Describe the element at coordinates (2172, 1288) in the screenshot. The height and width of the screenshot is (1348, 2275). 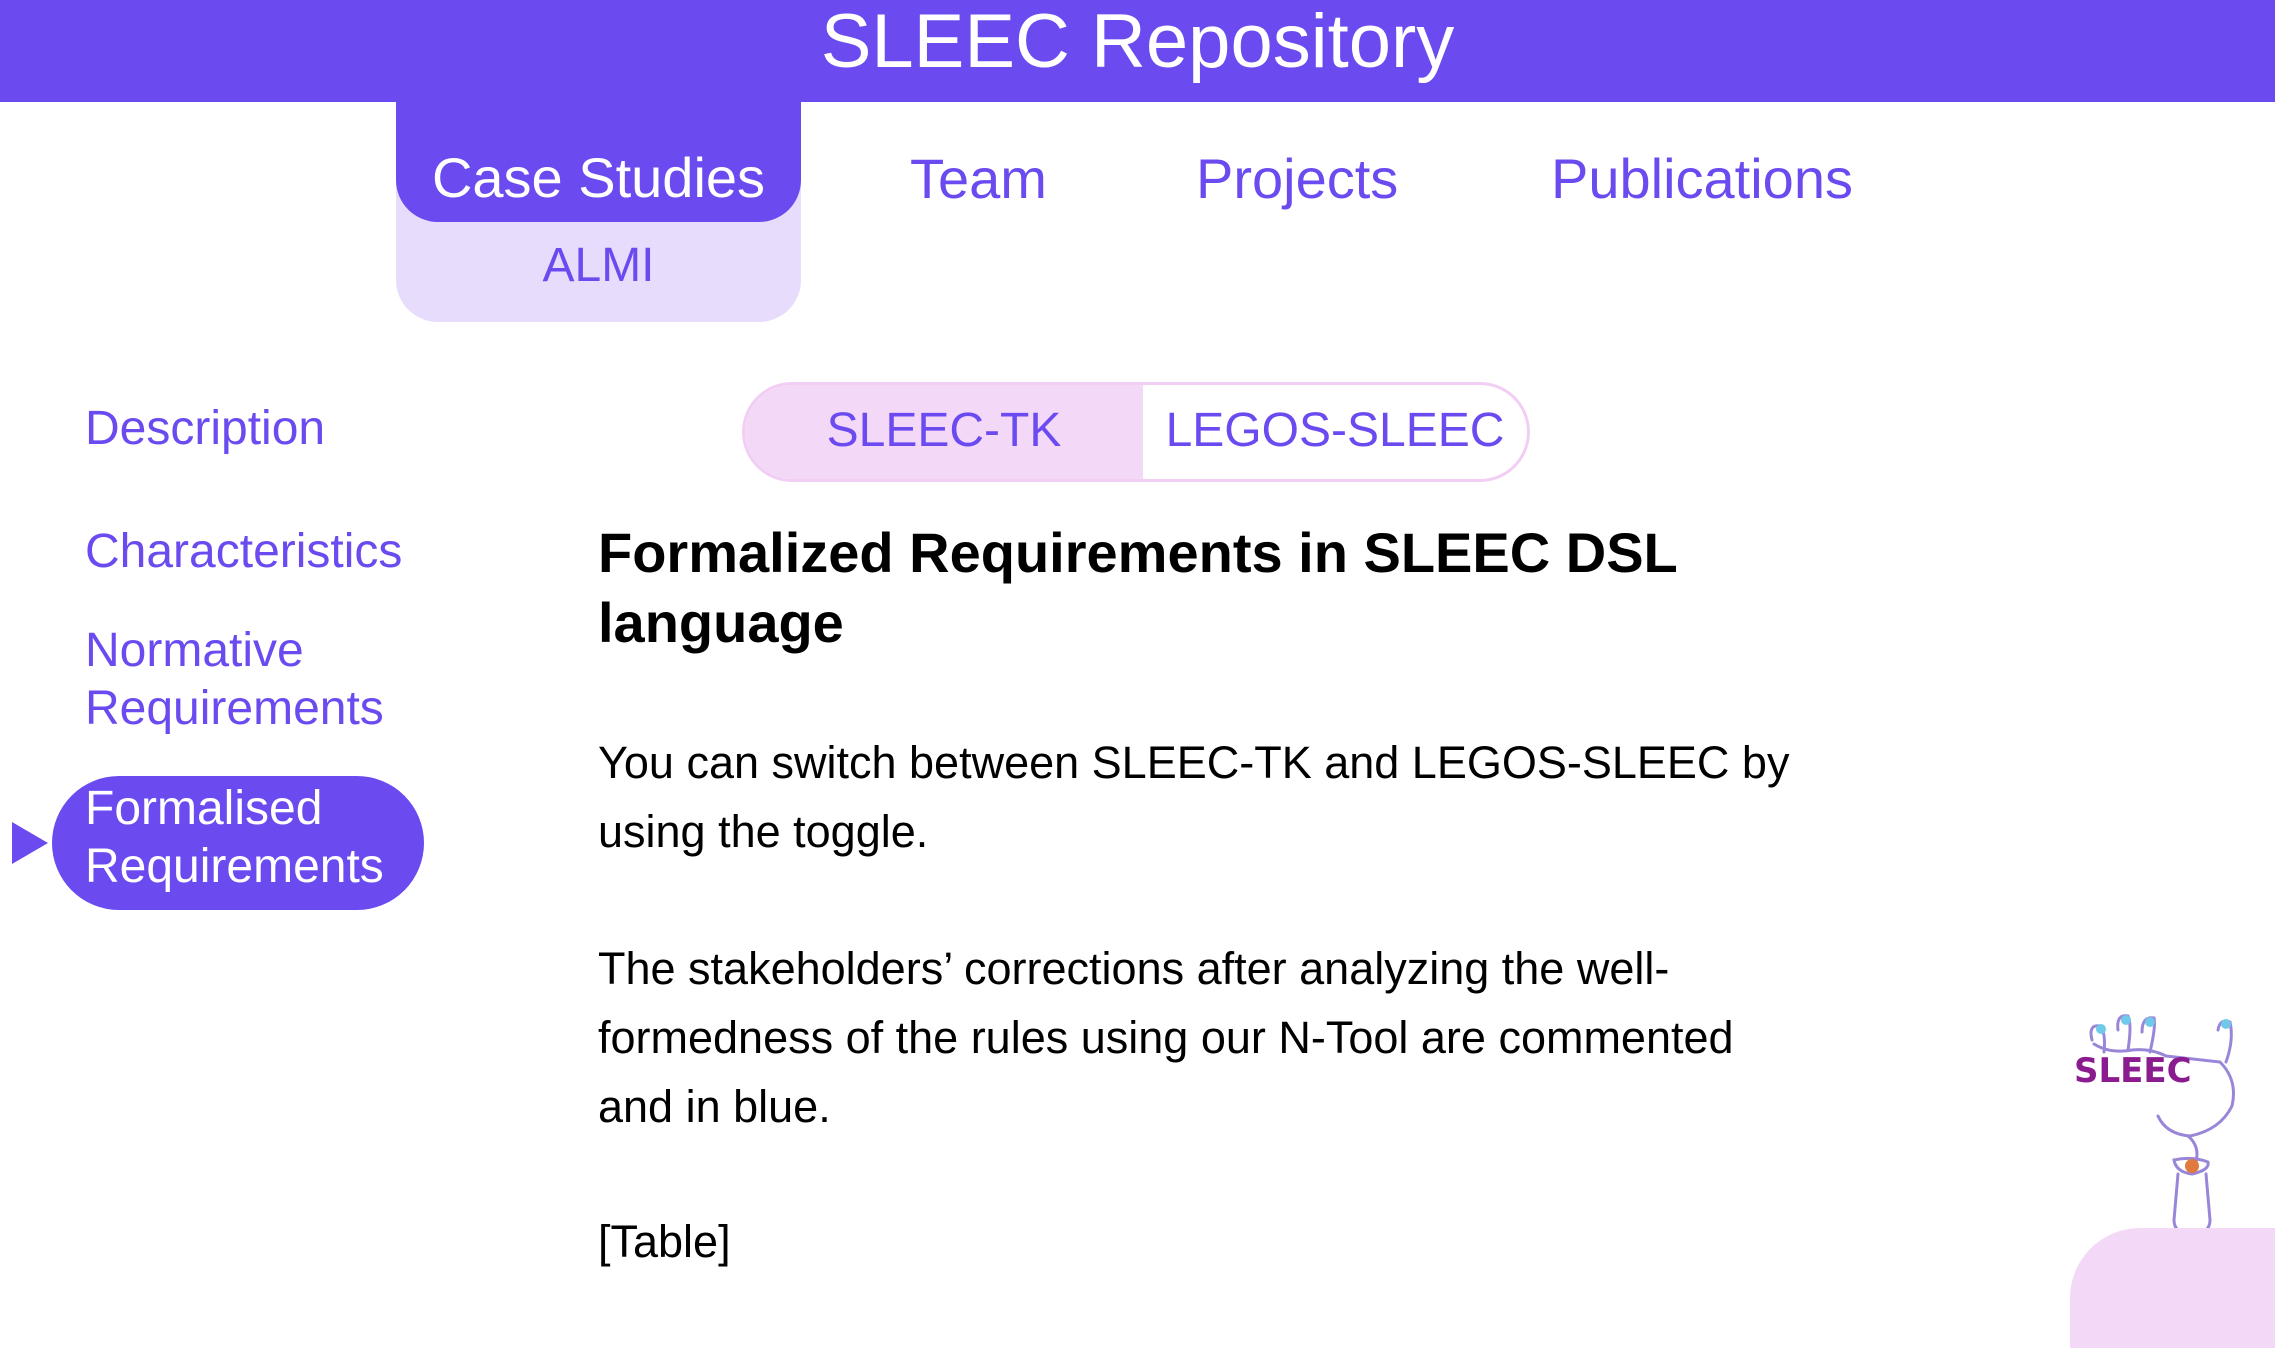
I see `corner-decoration` at that location.